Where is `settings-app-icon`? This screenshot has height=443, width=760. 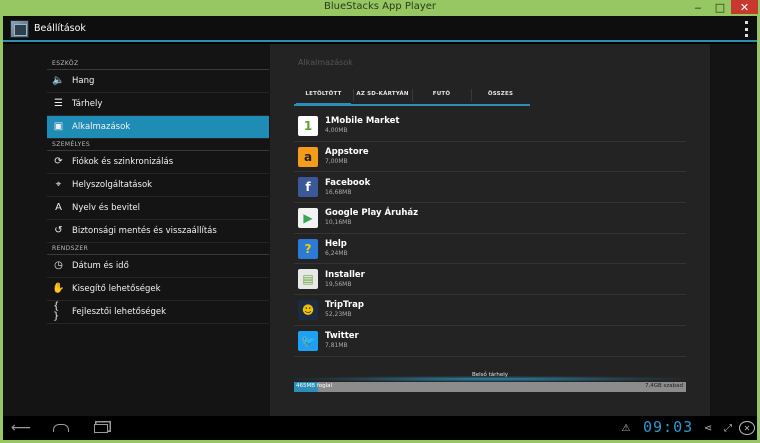
settings-app-icon is located at coordinates (19, 29).